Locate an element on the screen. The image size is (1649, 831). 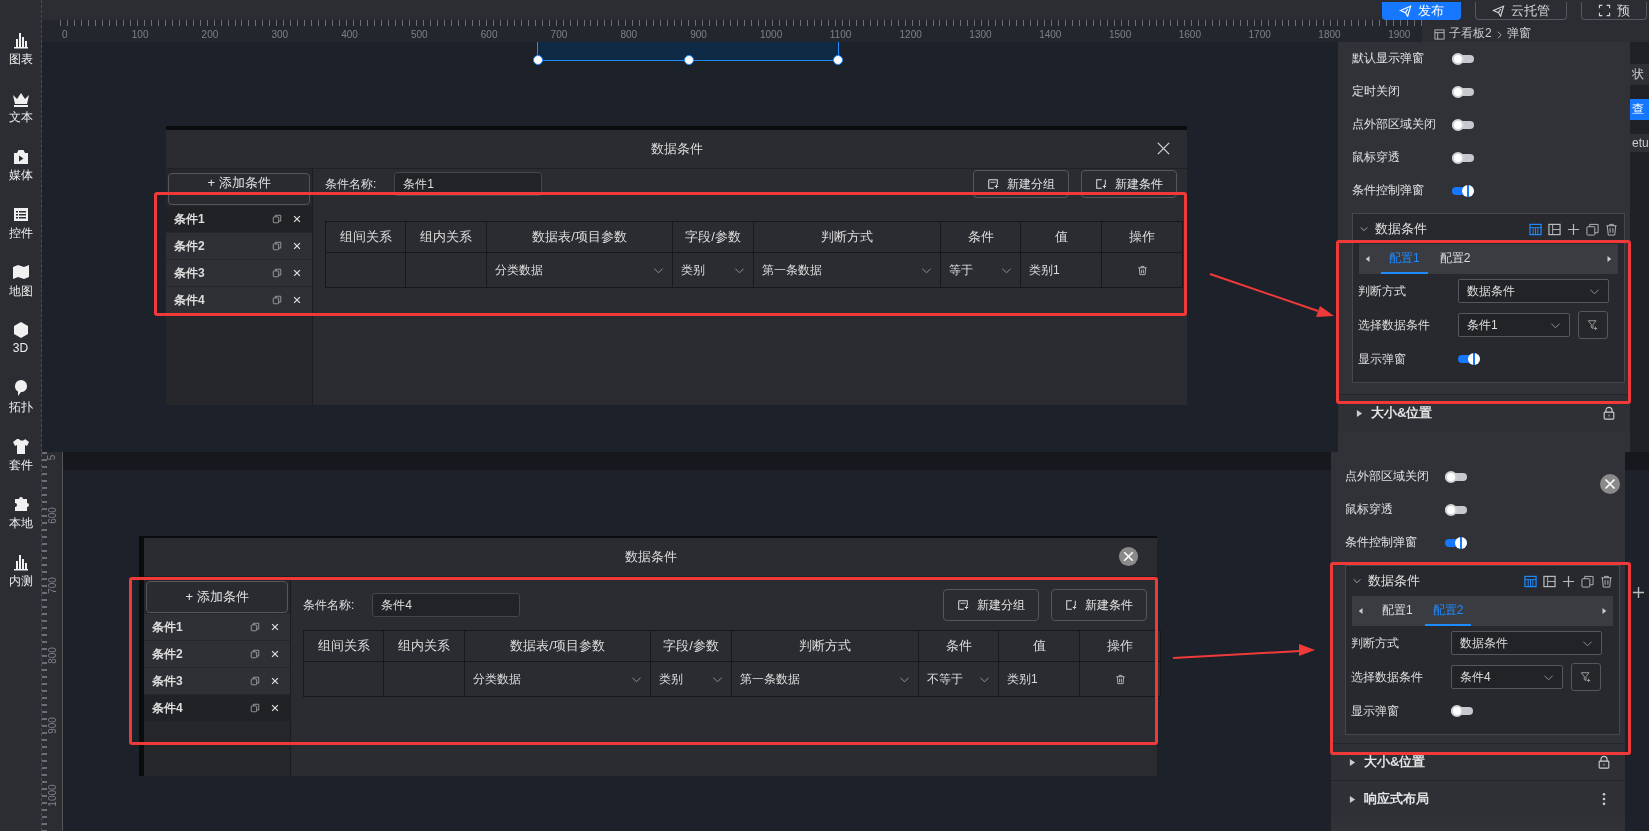
strip-tab: 状 is located at coordinates (1639, 74).